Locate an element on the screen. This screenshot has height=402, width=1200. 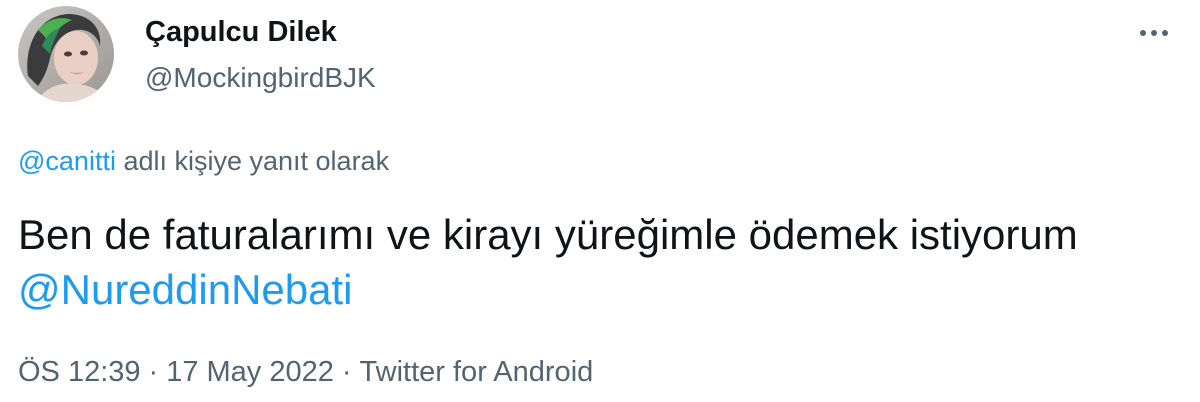
avatar is located at coordinates (66, 54).